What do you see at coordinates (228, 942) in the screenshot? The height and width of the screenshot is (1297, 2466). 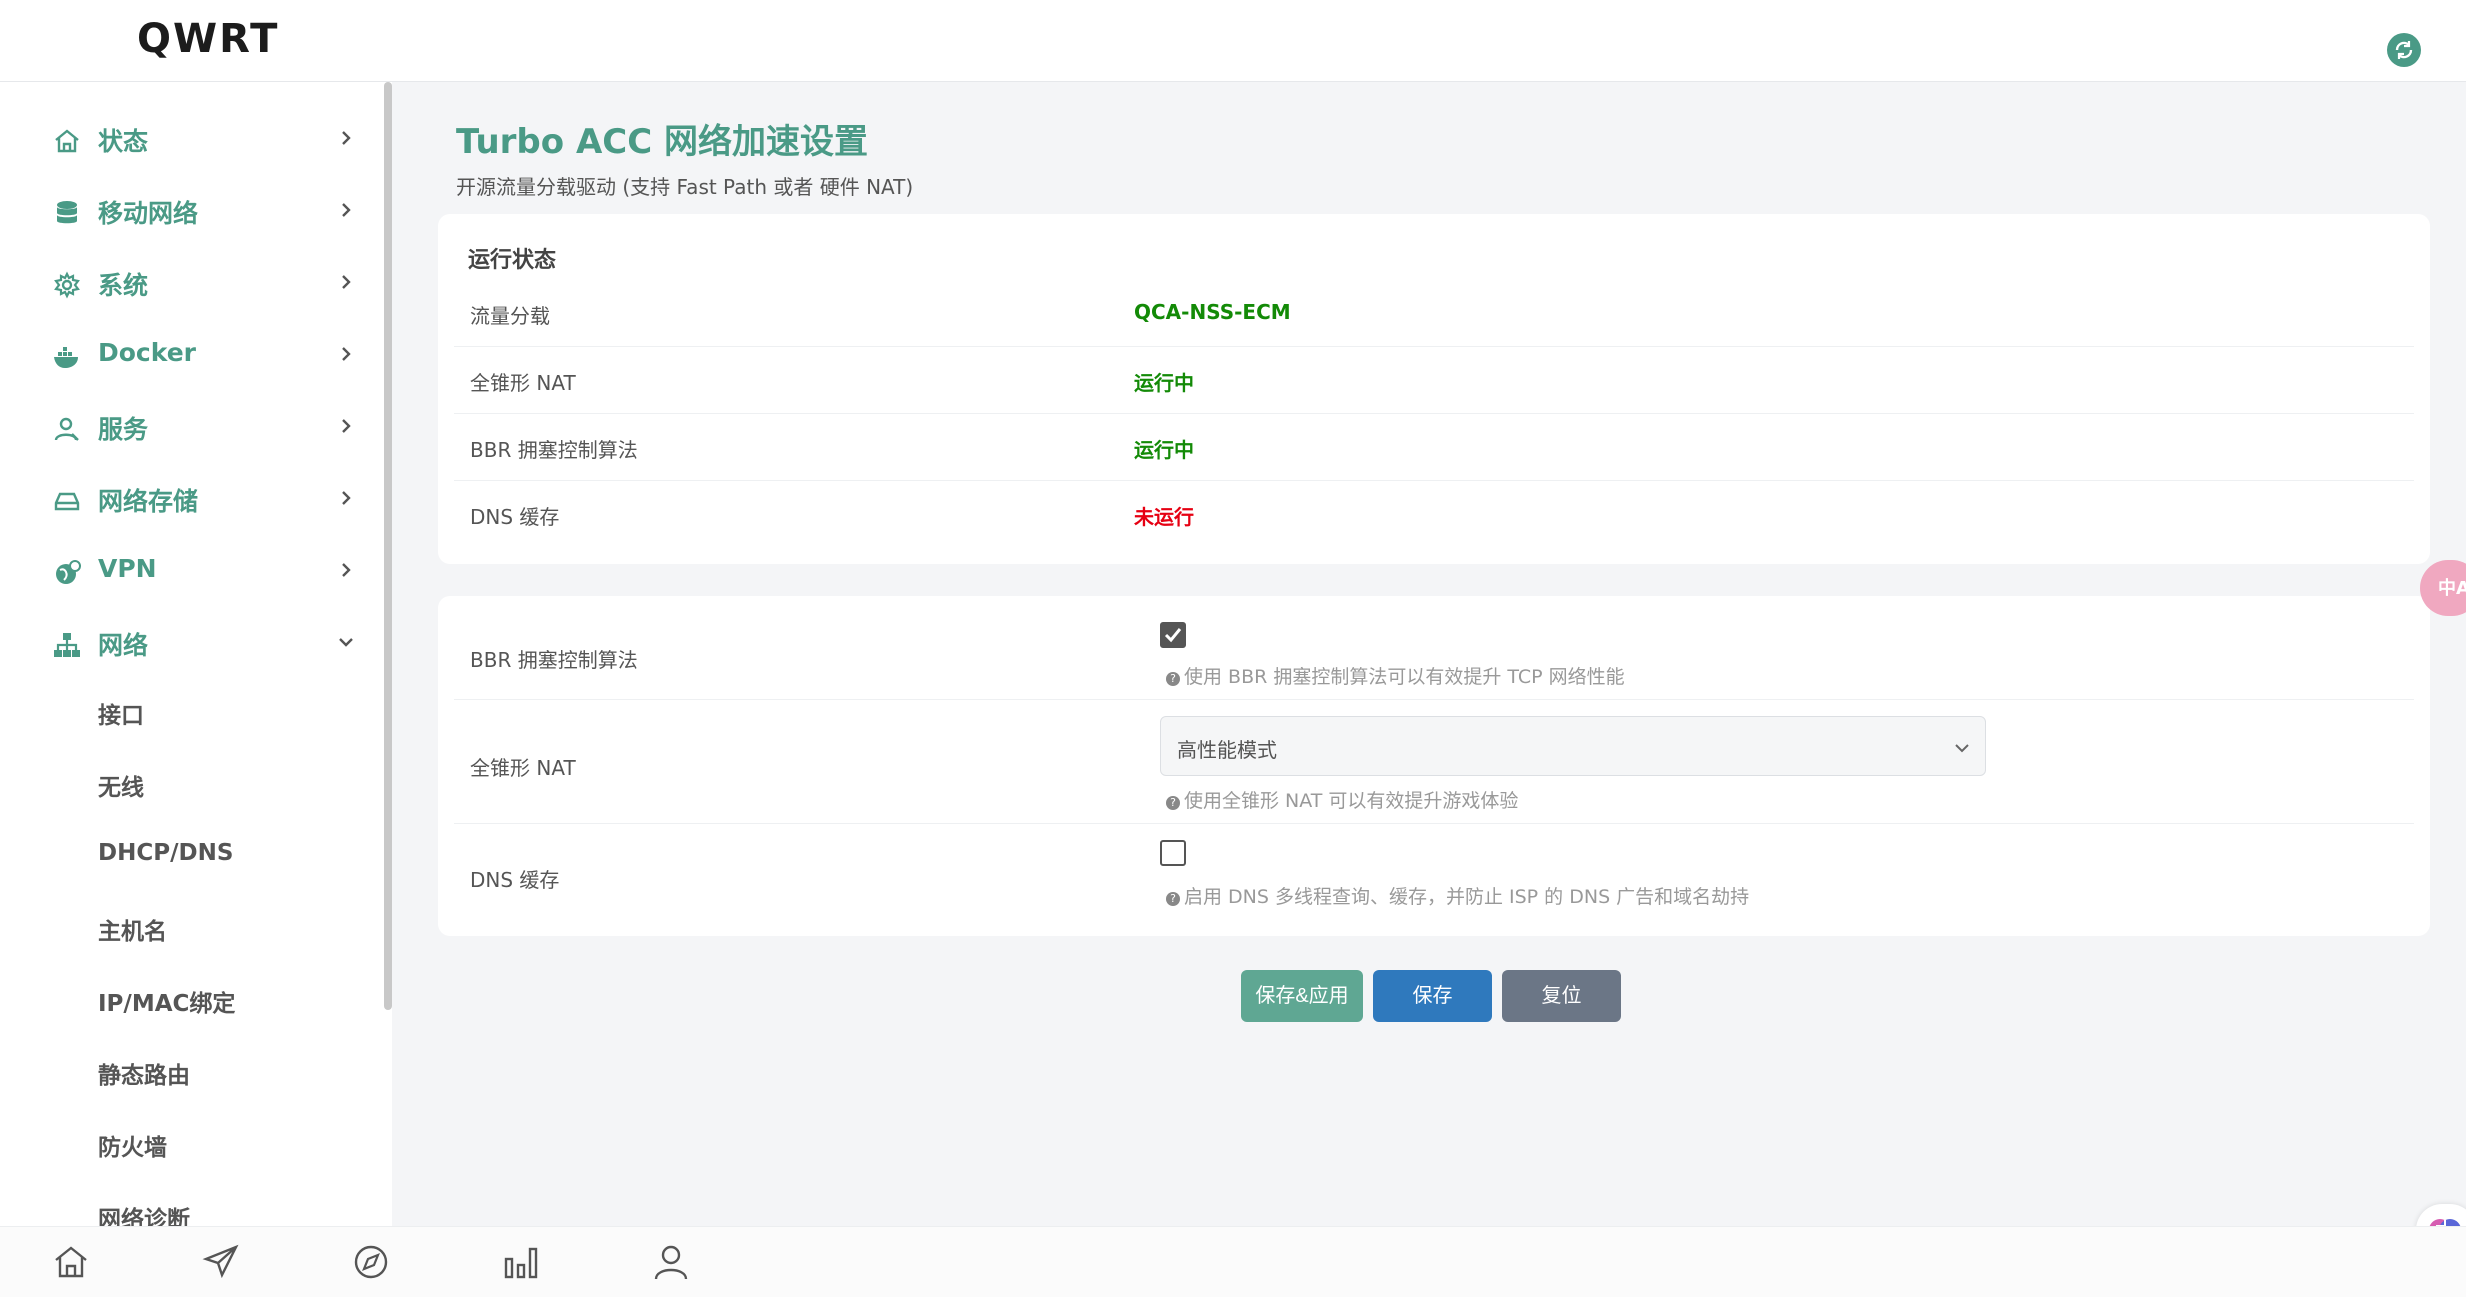 I see `sidebar-subitem-hostnames: 主机名` at bounding box center [228, 942].